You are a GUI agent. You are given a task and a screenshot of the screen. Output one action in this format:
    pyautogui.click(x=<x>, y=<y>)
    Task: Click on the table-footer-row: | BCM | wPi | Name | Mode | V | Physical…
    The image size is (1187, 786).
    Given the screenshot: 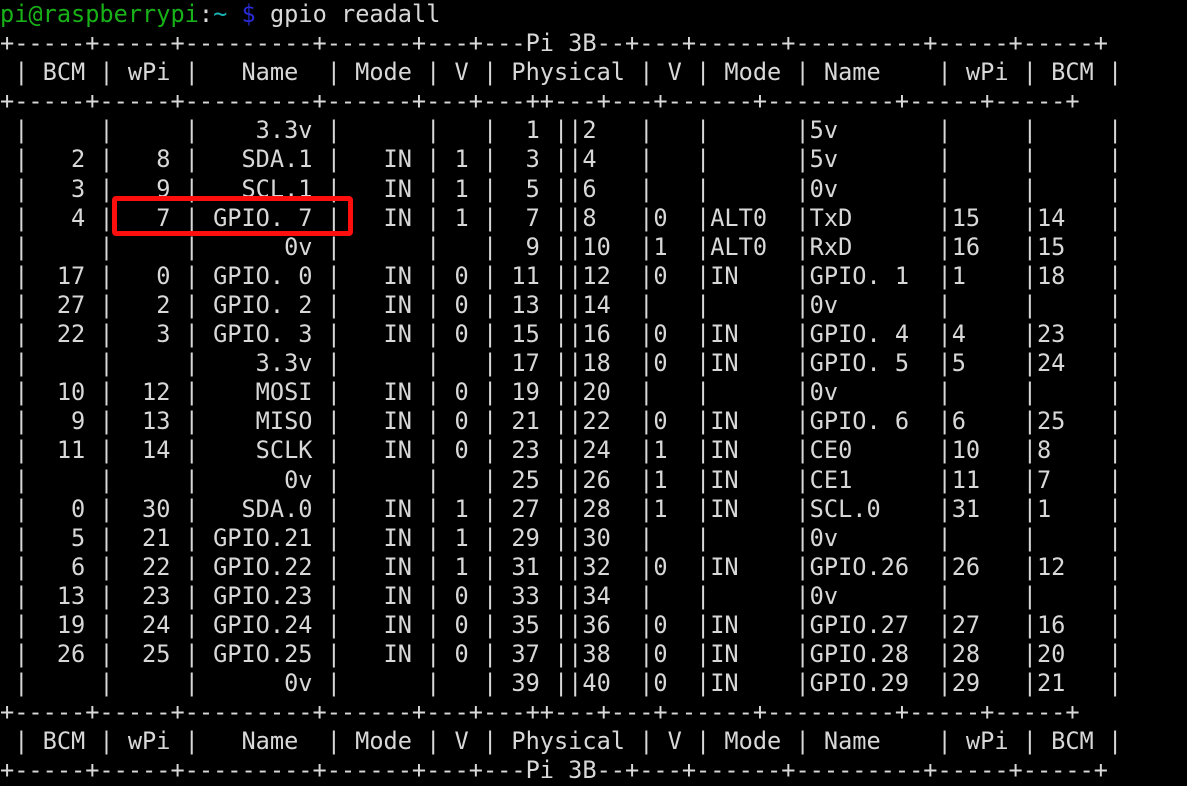 What is the action you would take?
    pyautogui.click(x=561, y=741)
    